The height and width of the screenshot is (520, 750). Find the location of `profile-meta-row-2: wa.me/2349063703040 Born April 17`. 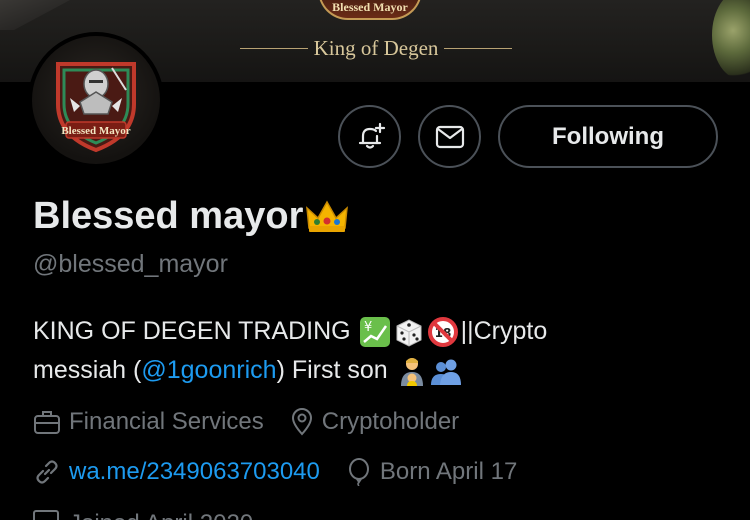

profile-meta-row-2: wa.me/2349063703040 Born April 17 is located at coordinates (288, 472).